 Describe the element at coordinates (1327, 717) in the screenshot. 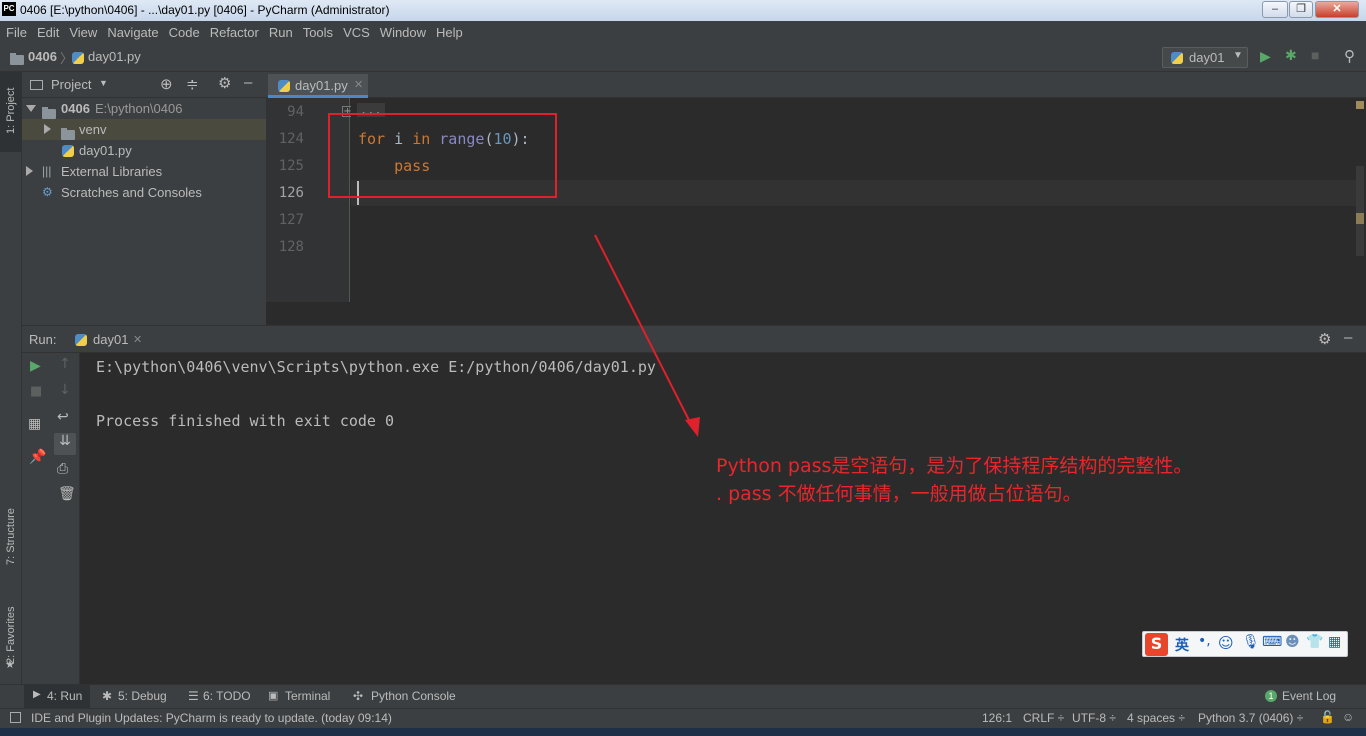

I see `lock-icon: 🔓` at that location.